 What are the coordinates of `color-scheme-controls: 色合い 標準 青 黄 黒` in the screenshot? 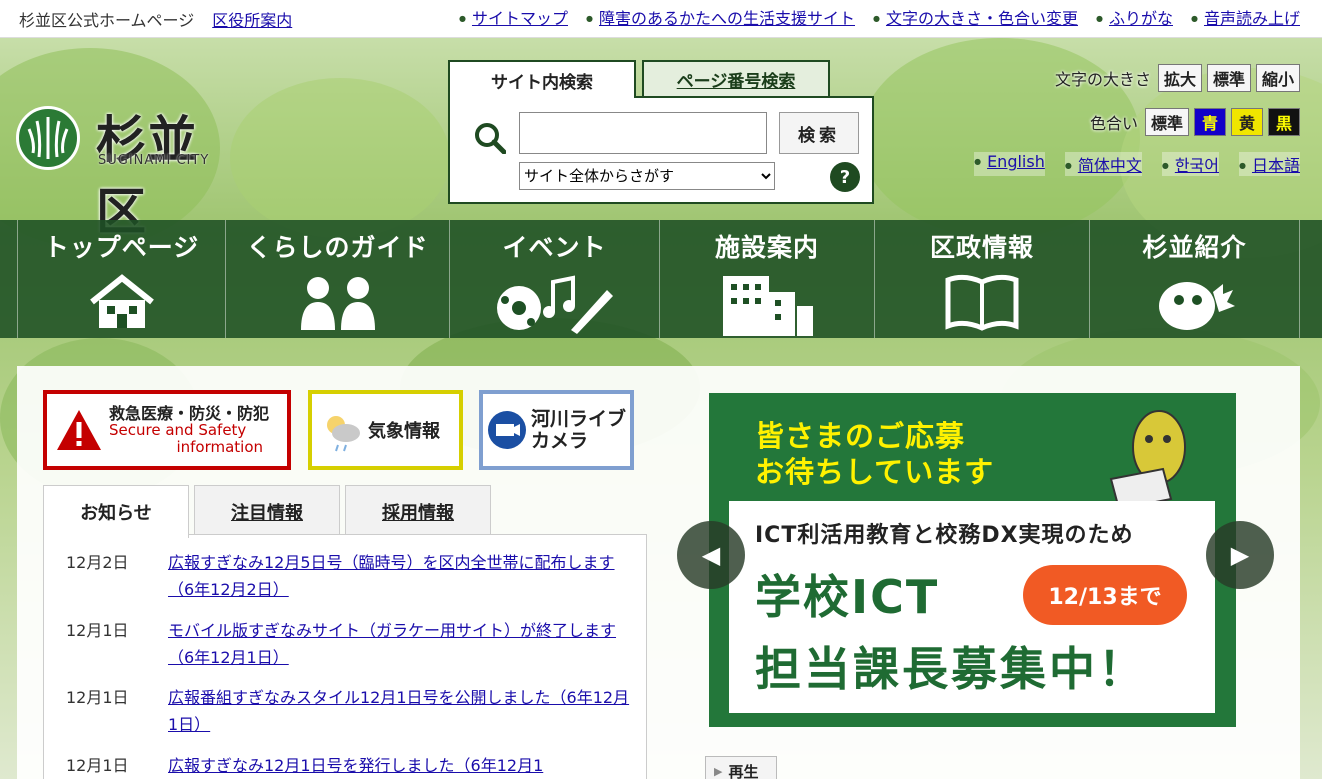 It's located at (1195, 122).